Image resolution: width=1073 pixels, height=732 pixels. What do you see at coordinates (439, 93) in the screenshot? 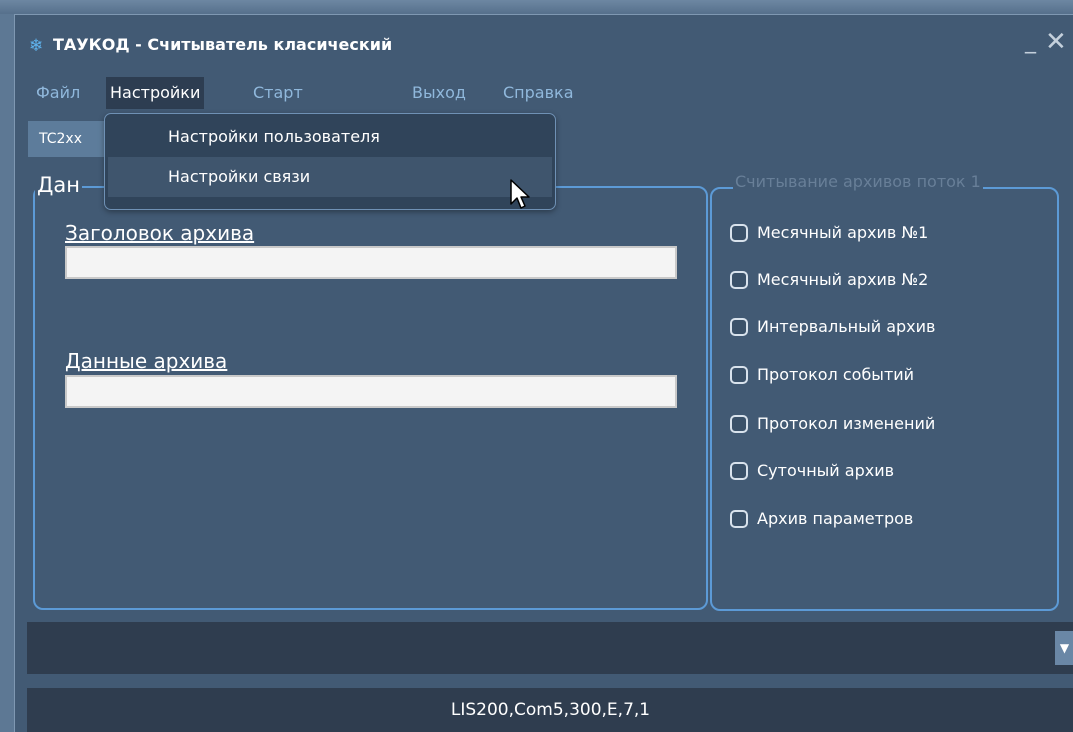
I see `menu-exit: Выход` at bounding box center [439, 93].